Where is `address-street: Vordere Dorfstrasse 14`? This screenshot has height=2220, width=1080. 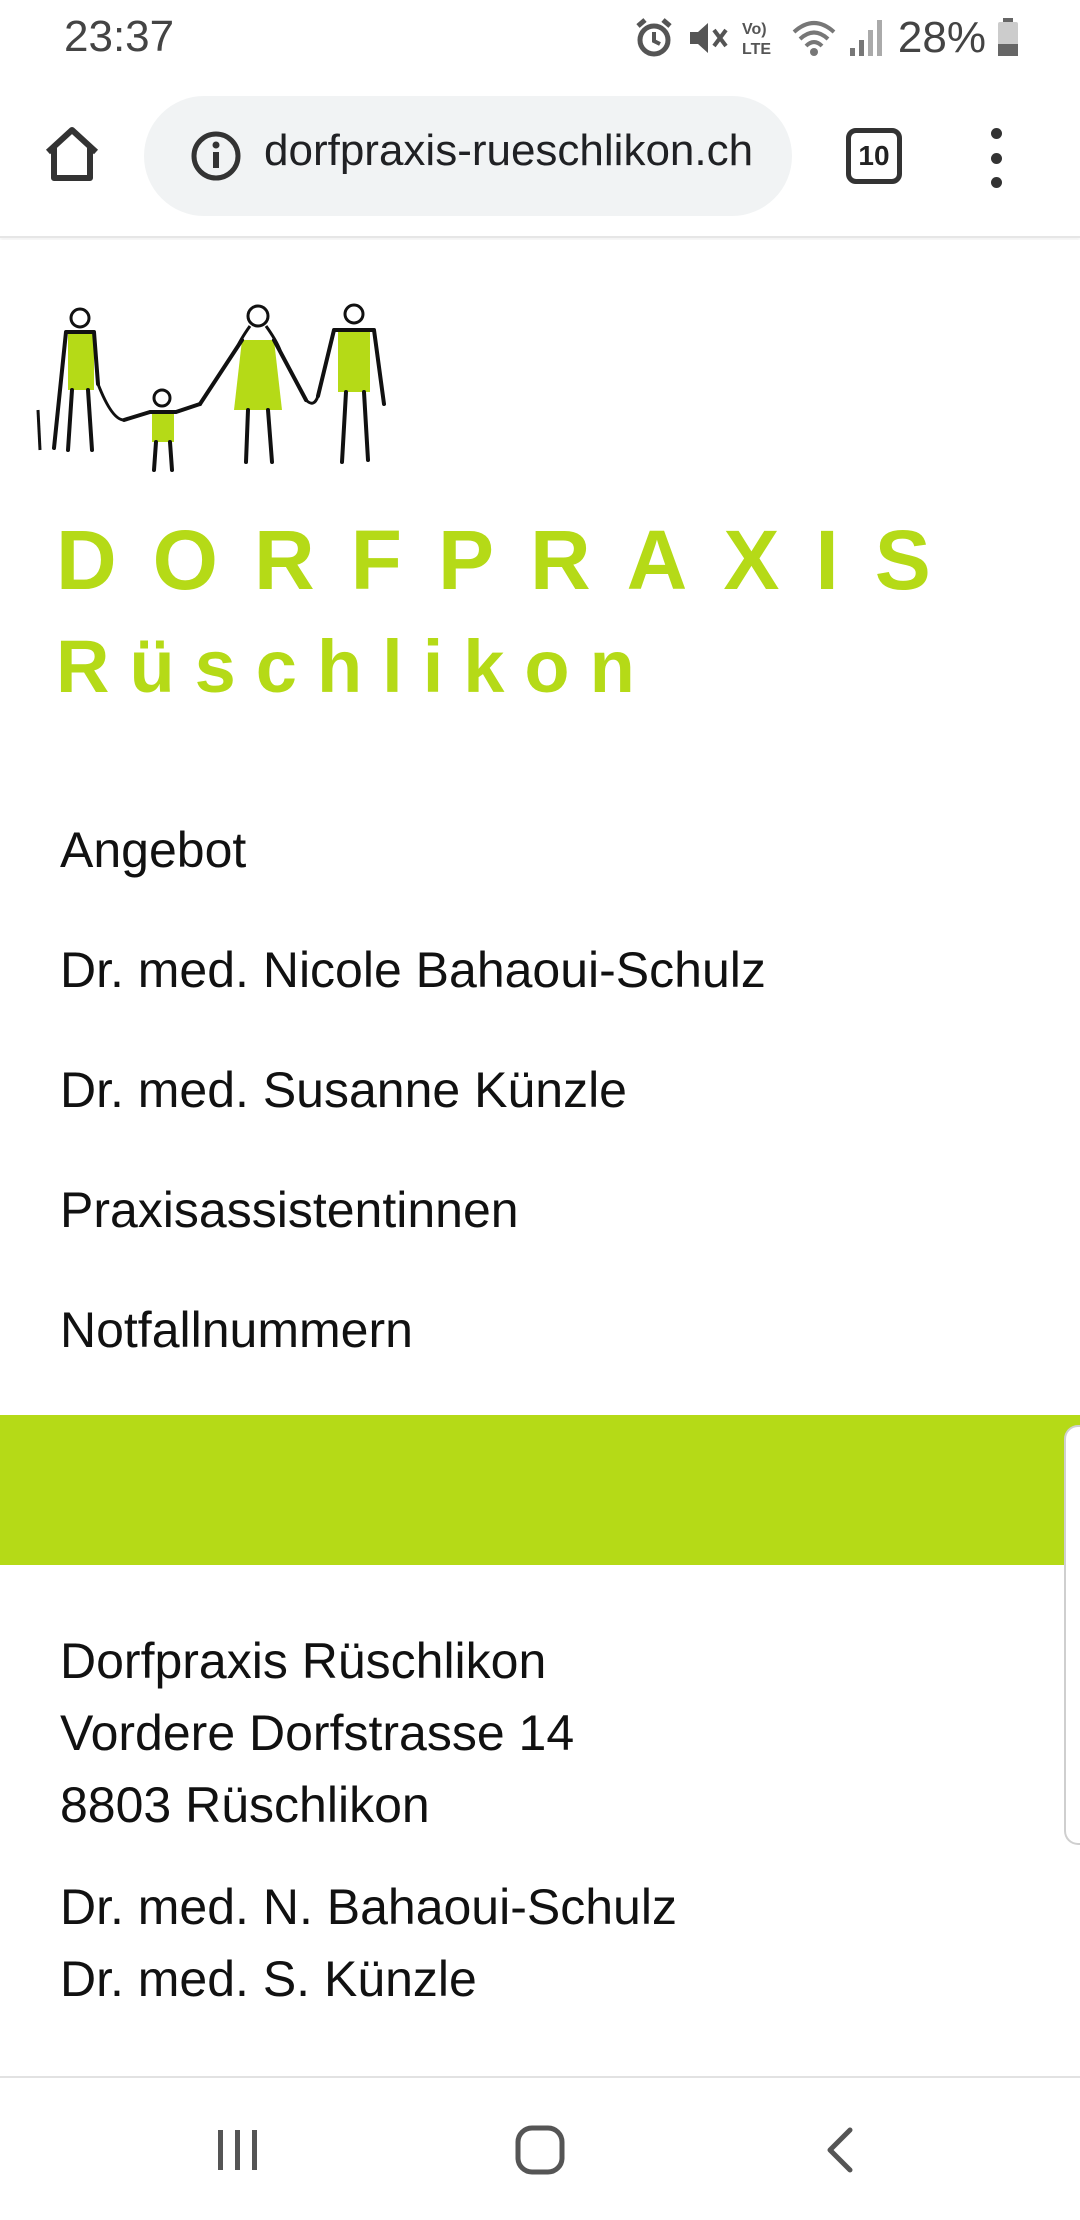
address-street: Vordere Dorfstrasse 14 is located at coordinates (317, 1733).